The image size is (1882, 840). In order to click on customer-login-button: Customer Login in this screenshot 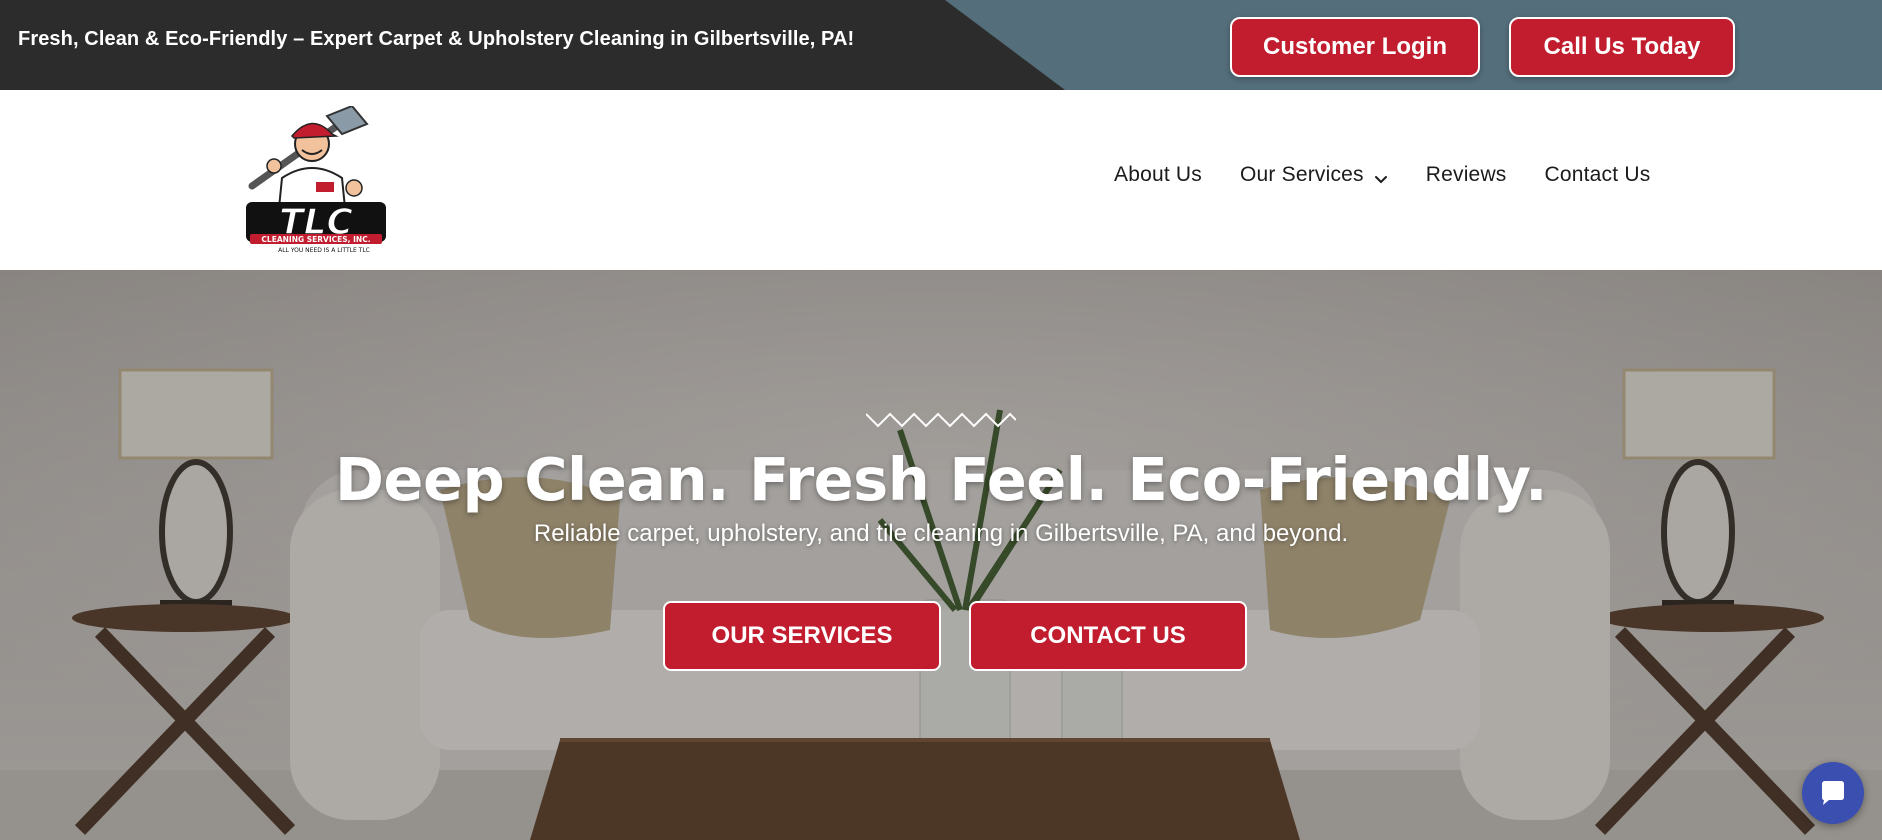, I will do `click(1355, 47)`.